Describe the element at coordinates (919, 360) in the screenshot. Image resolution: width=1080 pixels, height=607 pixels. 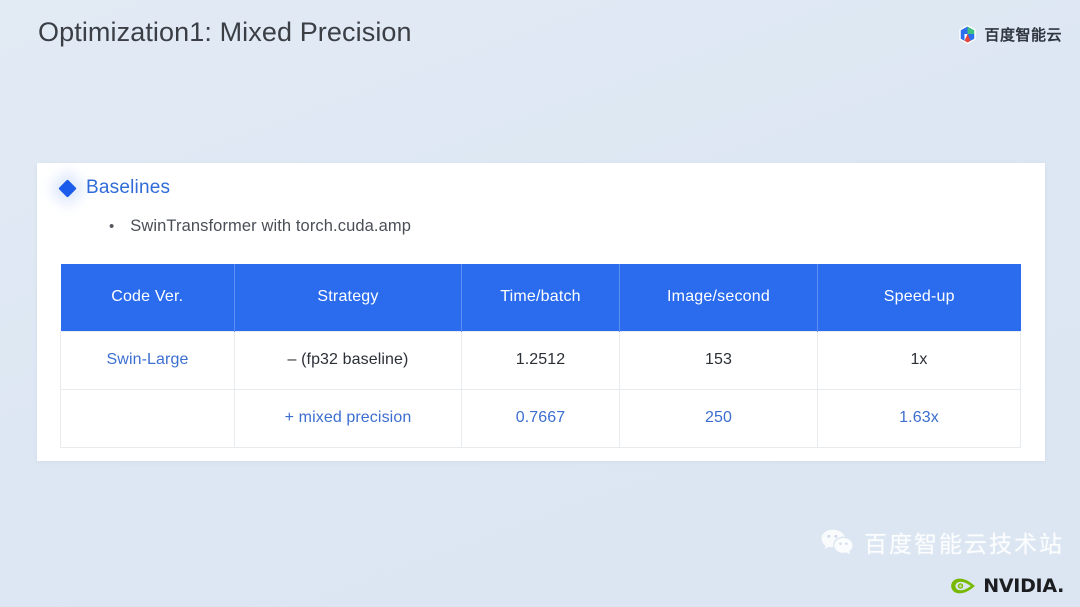
I see `cell-speed-up: 1x` at that location.